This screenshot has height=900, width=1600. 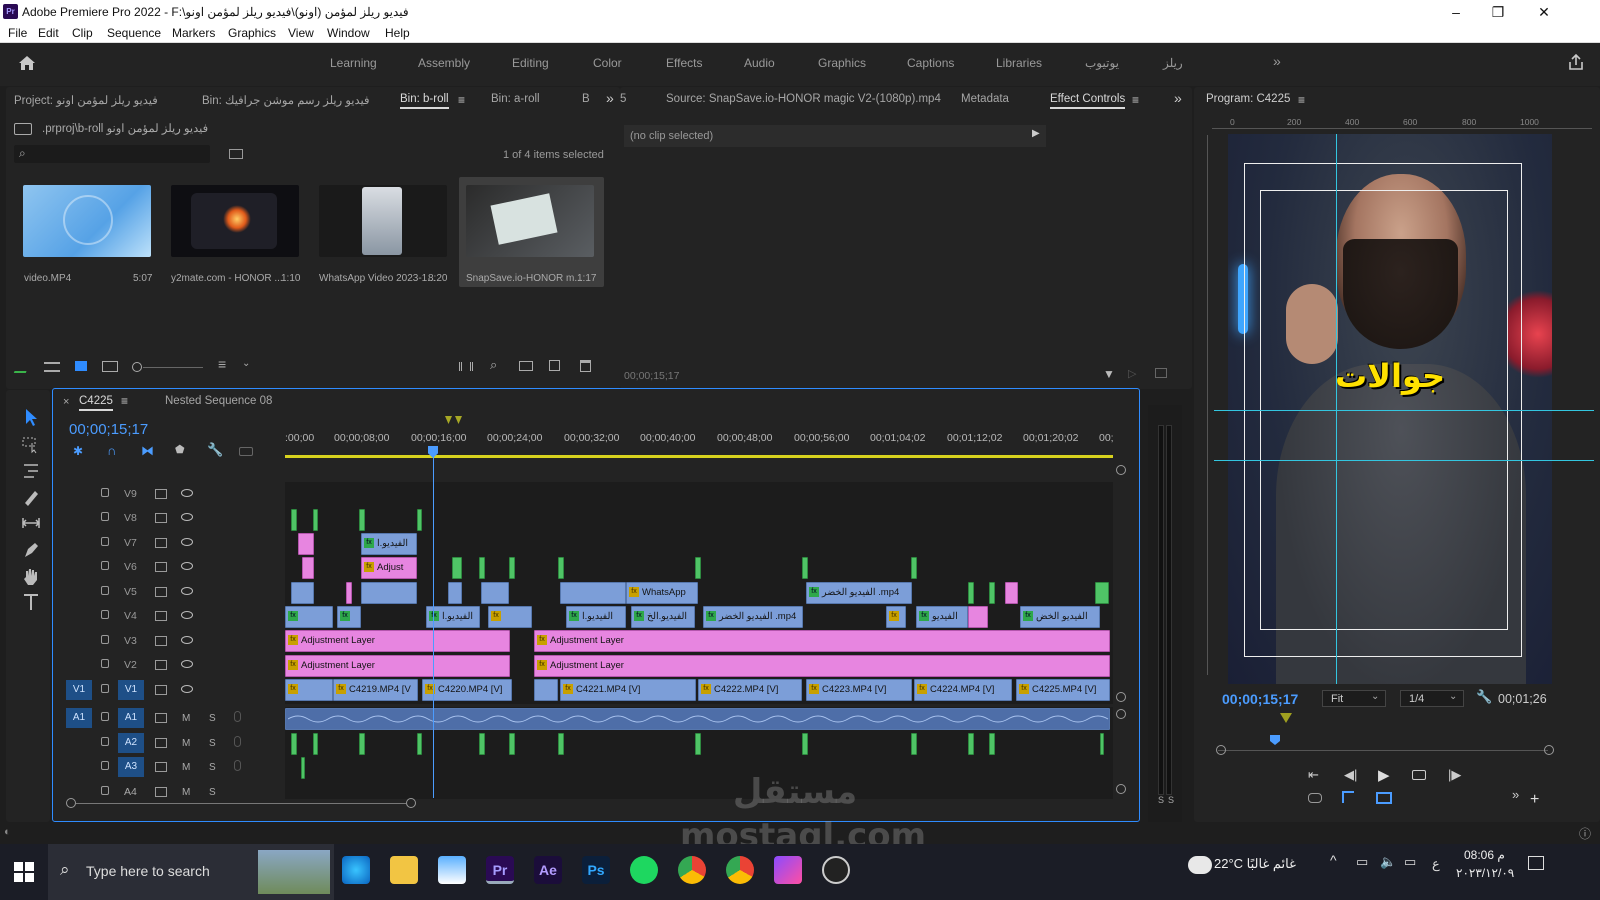 What do you see at coordinates (24, 872) in the screenshot?
I see `windows-start-icon` at bounding box center [24, 872].